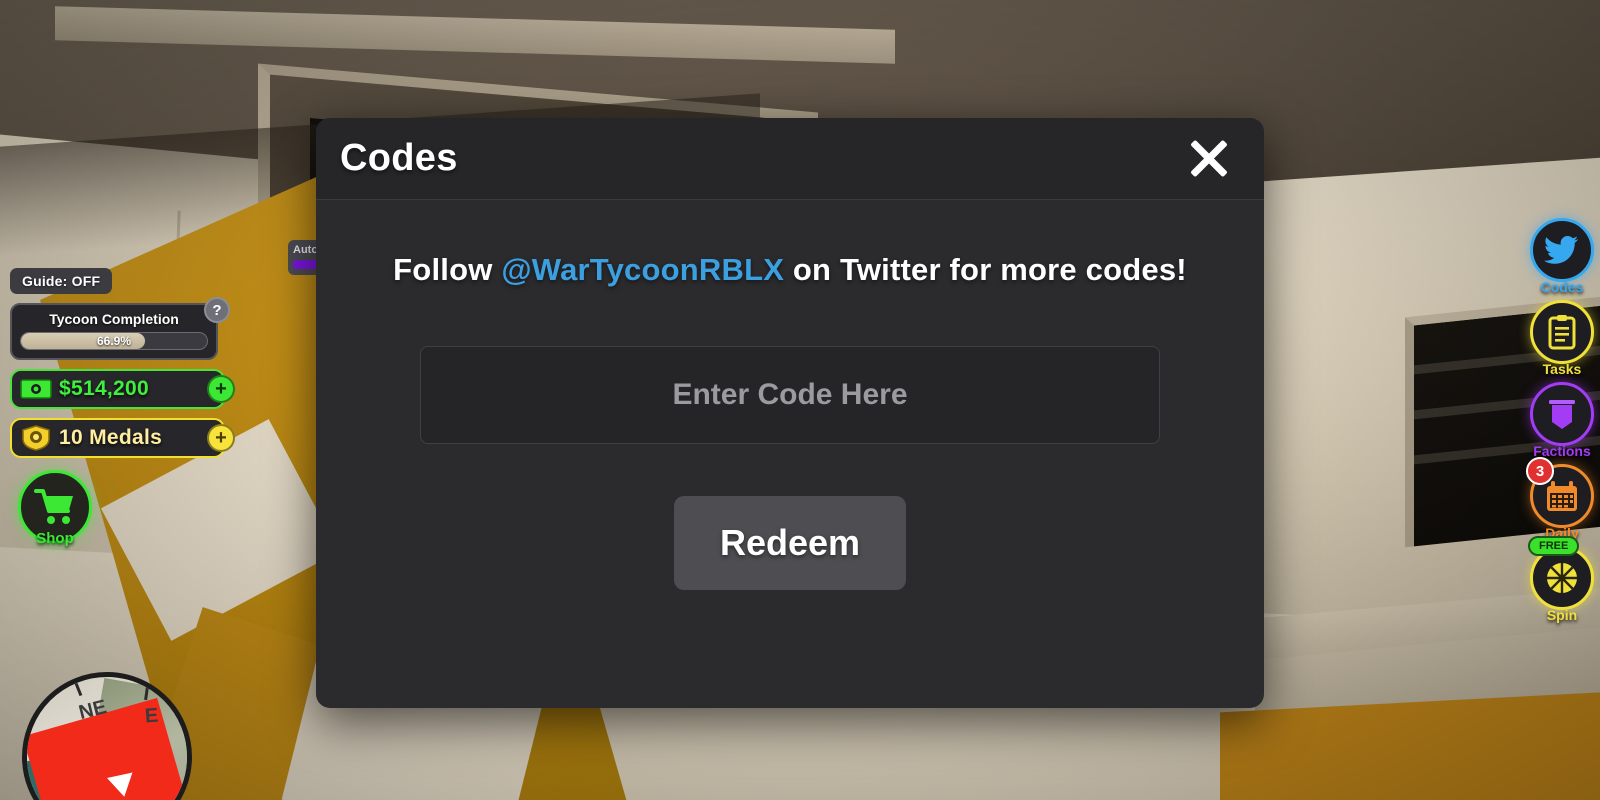  Describe the element at coordinates (221, 389) in the screenshot. I see `add-money-button: +` at that location.